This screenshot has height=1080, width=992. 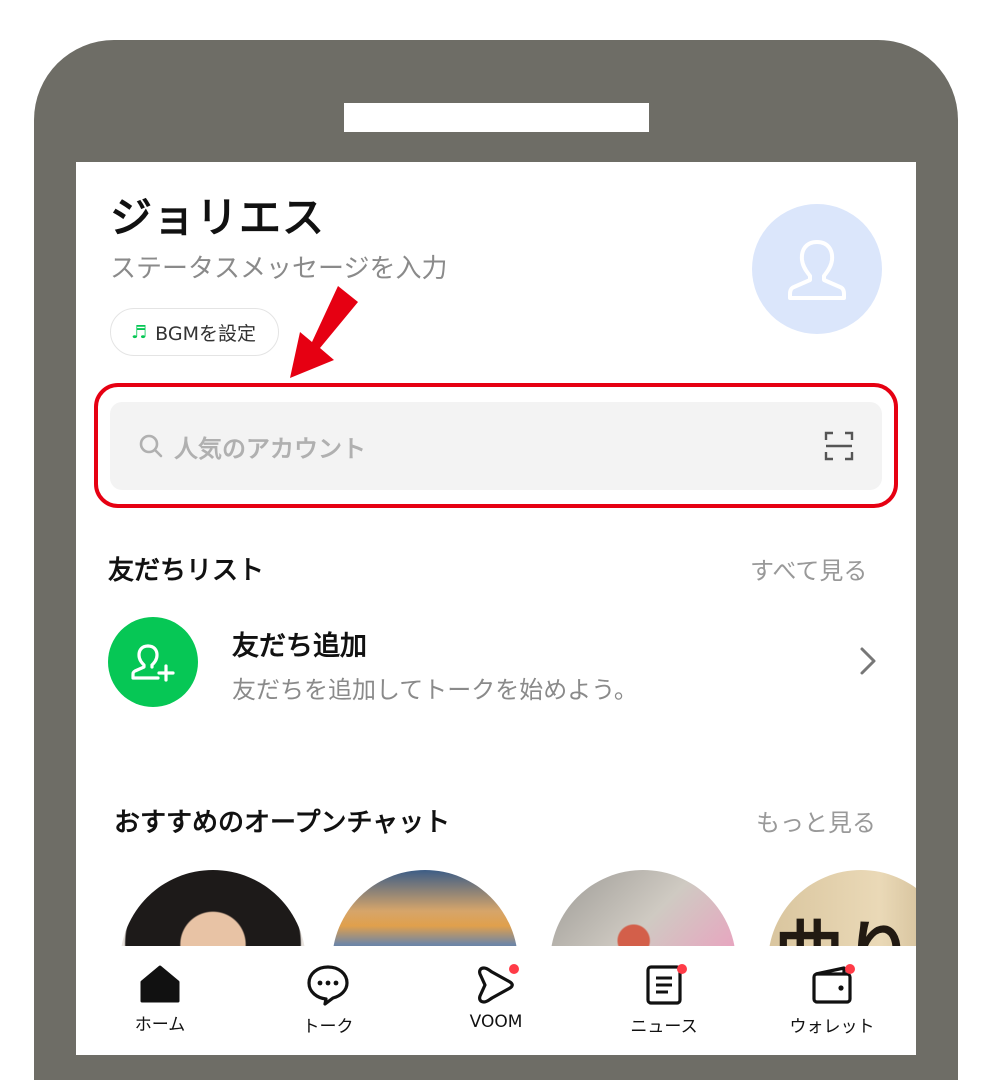 What do you see at coordinates (217, 214) in the screenshot?
I see `profile-name: ジョリエス` at bounding box center [217, 214].